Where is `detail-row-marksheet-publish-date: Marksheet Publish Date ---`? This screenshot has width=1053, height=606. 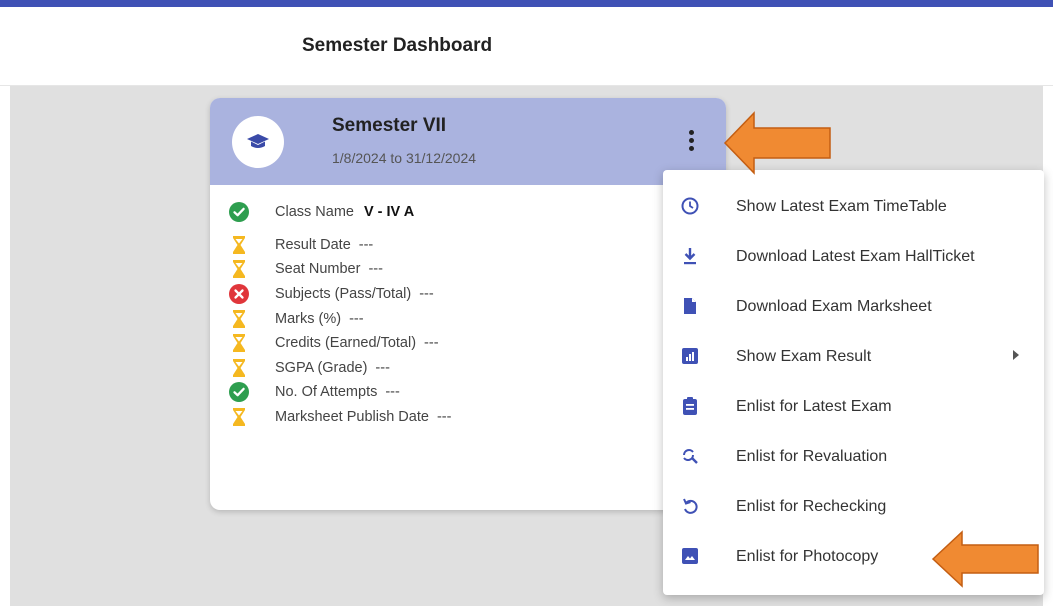 detail-row-marksheet-publish-date: Marksheet Publish Date --- is located at coordinates (438, 417).